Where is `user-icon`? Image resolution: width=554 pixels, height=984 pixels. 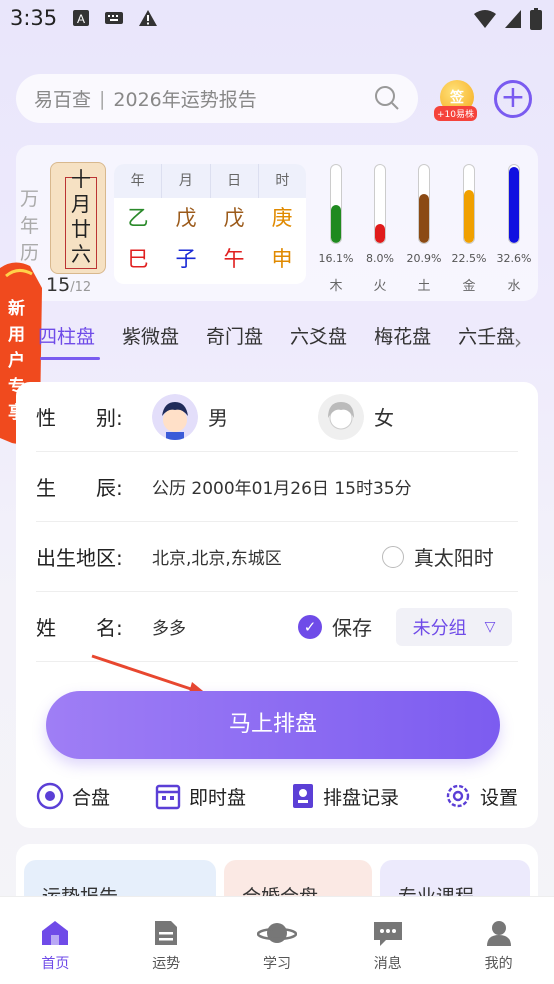
user-icon is located at coordinates (498, 933).